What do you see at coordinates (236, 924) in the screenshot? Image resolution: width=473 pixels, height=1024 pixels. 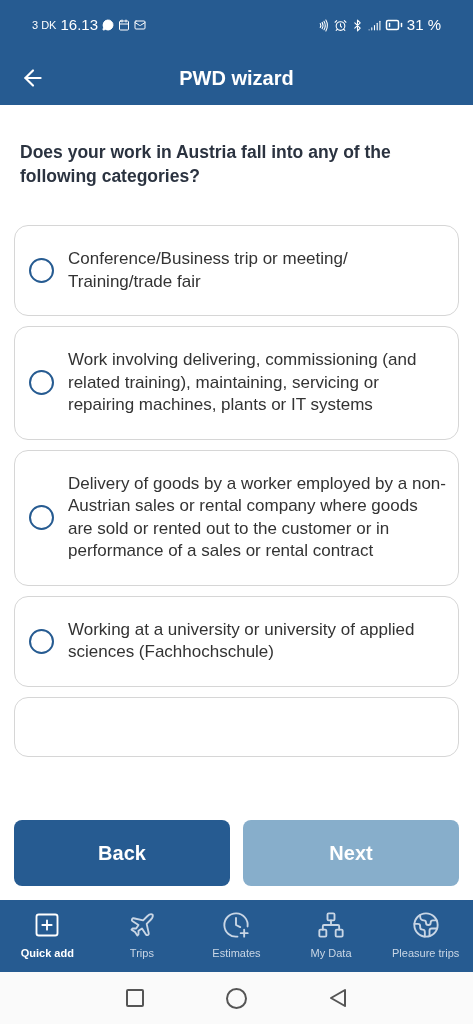 I see `clock-plus-icon` at bounding box center [236, 924].